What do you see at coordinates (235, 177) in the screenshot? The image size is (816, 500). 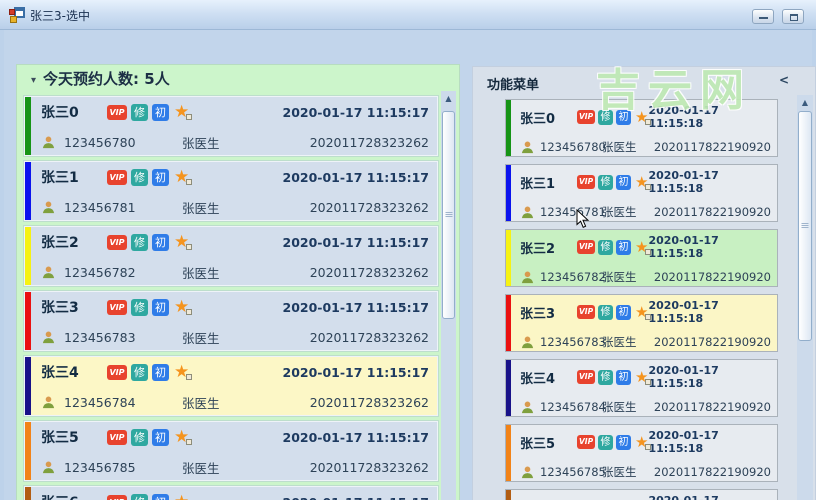 I see `card-top-row: 张三1 VIP 修 初 ★ 2020-01-17 11:15:17` at bounding box center [235, 177].